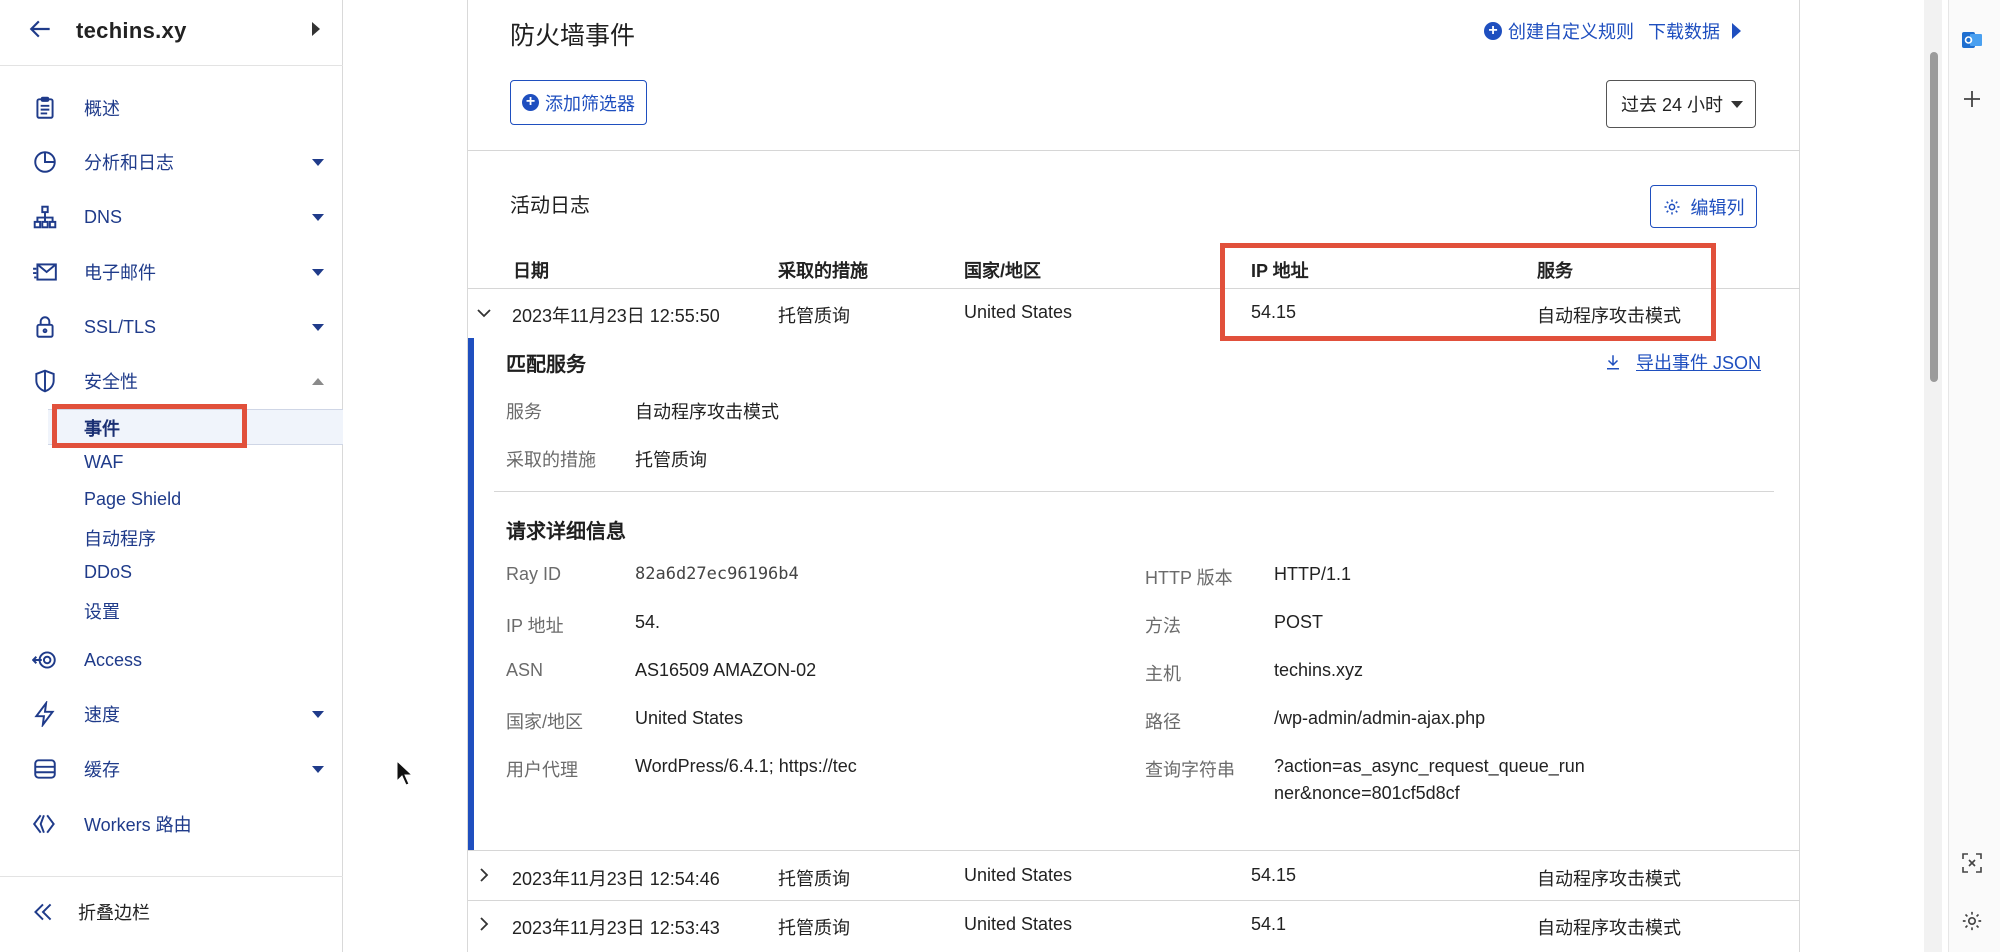 The width and height of the screenshot is (2000, 952). What do you see at coordinates (1269, 924) in the screenshot?
I see `row-ip: 54.1` at bounding box center [1269, 924].